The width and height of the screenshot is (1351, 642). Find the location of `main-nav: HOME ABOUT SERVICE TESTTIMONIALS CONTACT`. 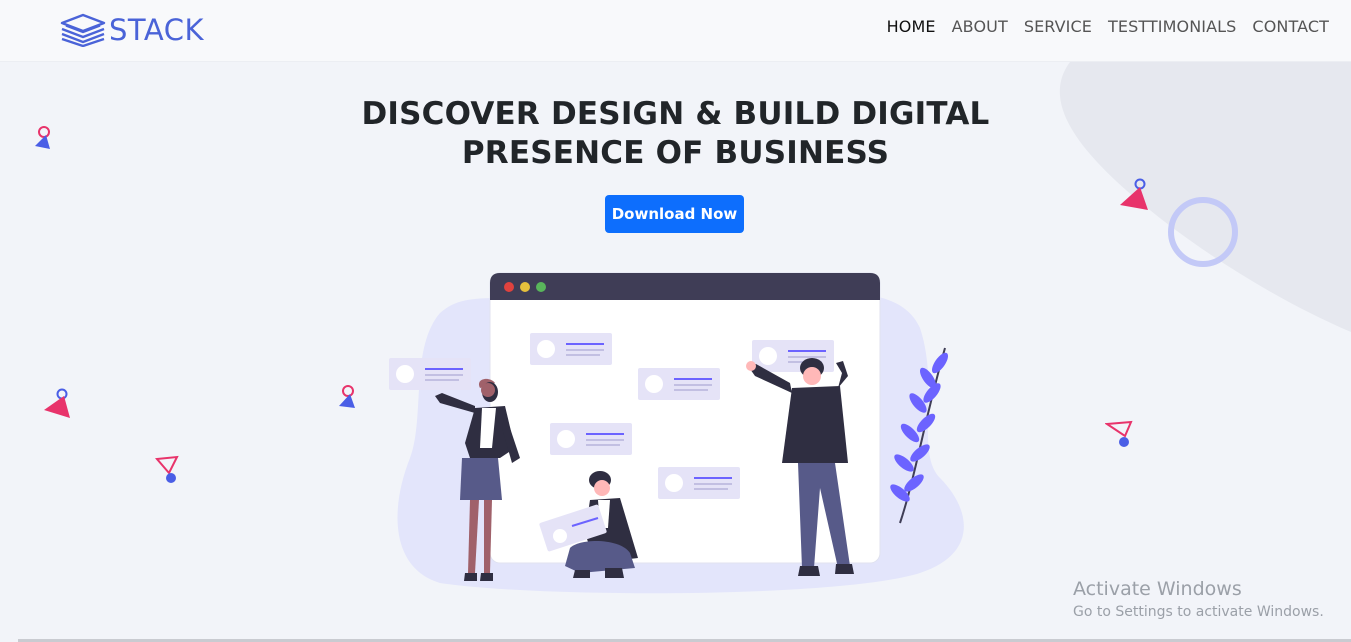

main-nav: HOME ABOUT SERVICE TESTTIMONIALS CONTACT is located at coordinates (1108, 26).